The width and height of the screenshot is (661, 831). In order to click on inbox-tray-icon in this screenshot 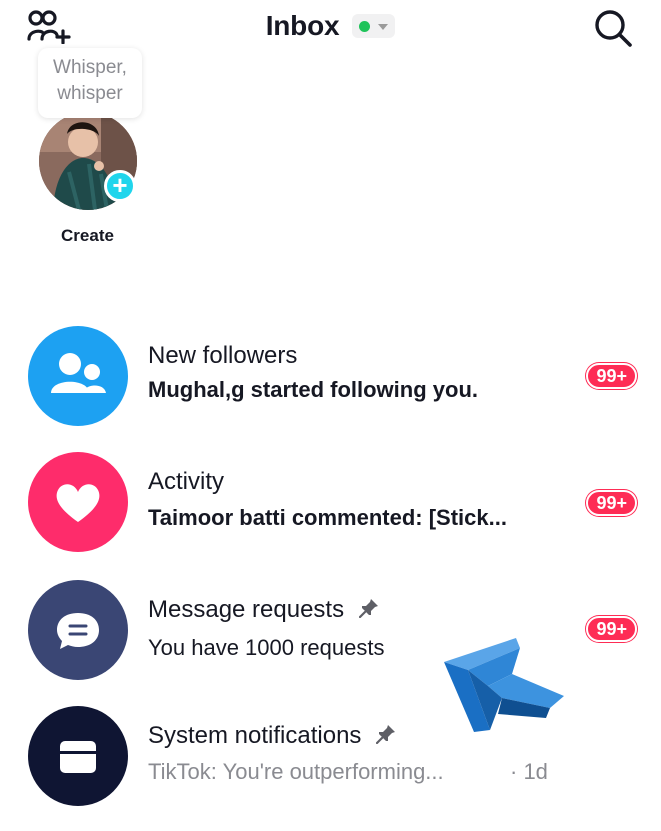, I will do `click(78, 756)`.